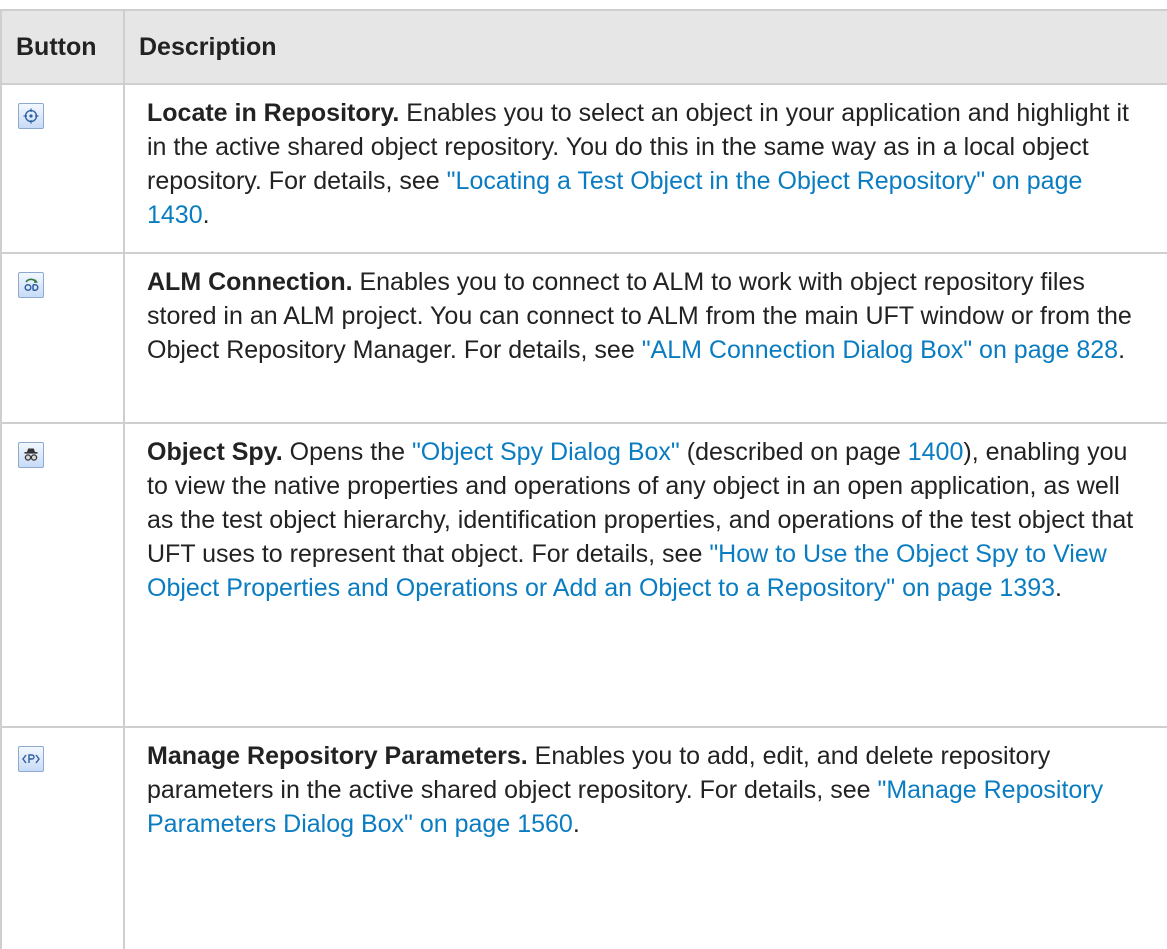 The image size is (1167, 949). What do you see at coordinates (337, 756) in the screenshot?
I see `term-label: Manage Repository Parameters.` at bounding box center [337, 756].